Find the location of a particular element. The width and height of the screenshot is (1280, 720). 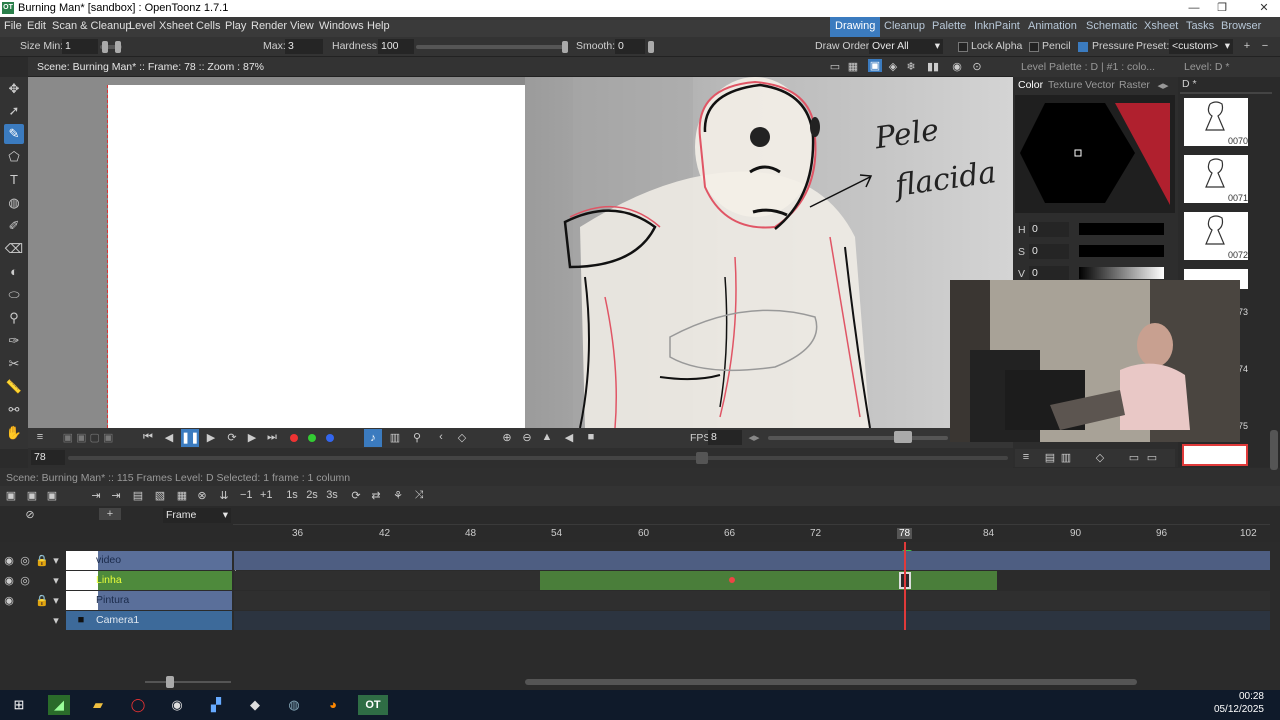

reframe-icon: ⇥ is located at coordinates (96, 495).